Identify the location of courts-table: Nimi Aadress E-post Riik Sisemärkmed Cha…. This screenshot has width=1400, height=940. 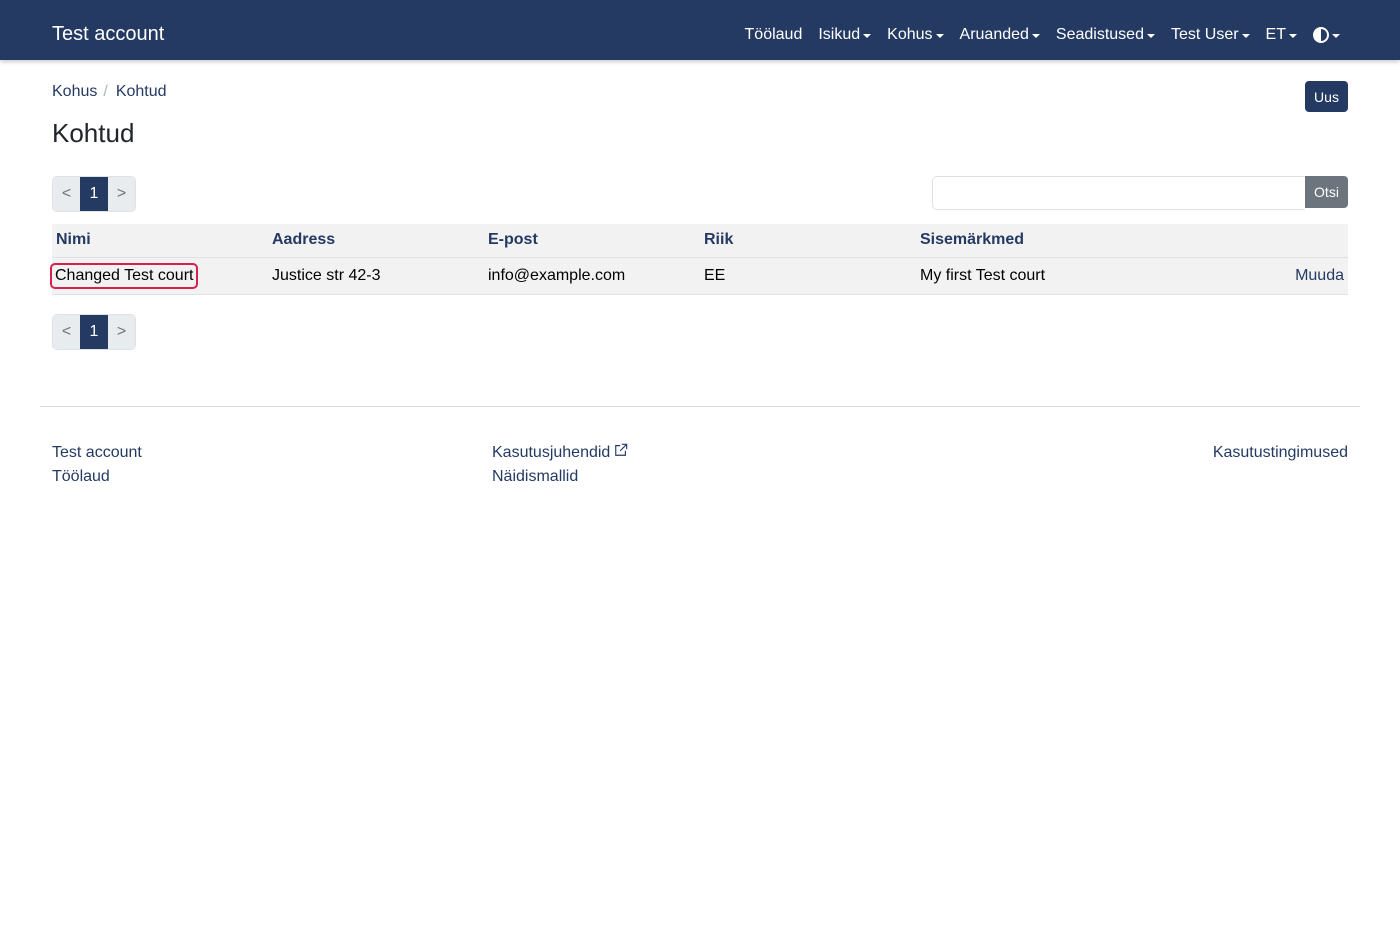
(699, 259).